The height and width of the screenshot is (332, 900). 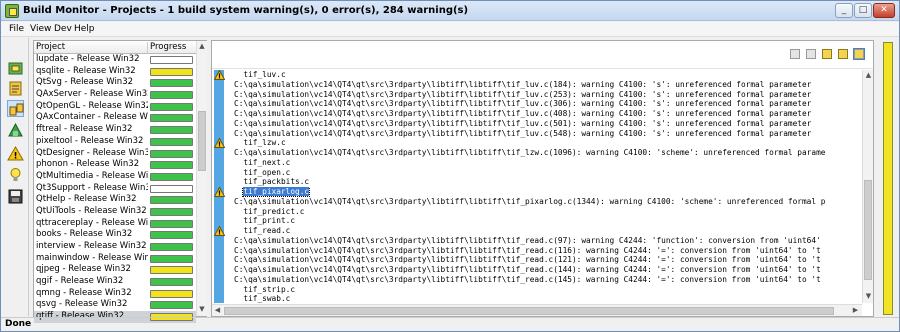 I want to click on menu-file: File, so click(x=16, y=29).